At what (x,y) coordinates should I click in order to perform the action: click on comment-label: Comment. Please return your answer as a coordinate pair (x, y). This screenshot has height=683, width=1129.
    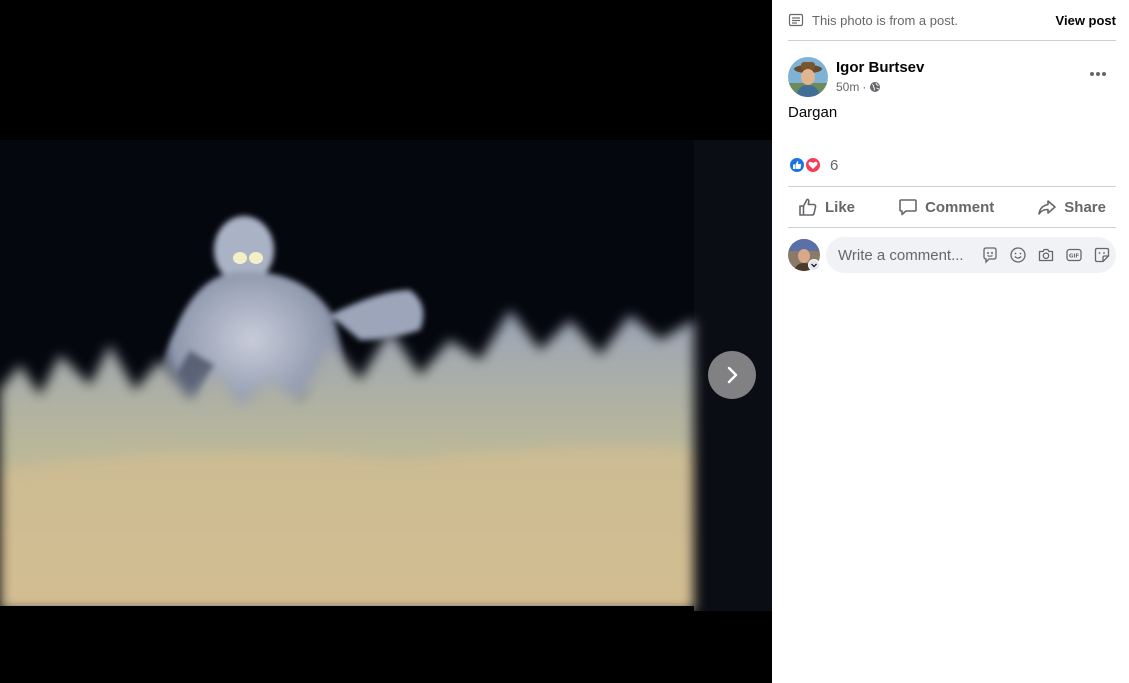
    Looking at the image, I should click on (960, 207).